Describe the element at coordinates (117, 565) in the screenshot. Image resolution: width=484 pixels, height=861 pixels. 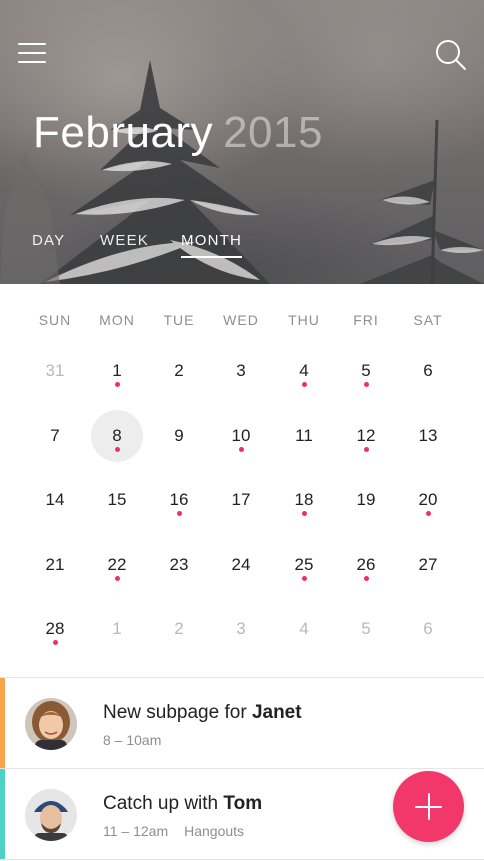
I see `calendar-day: 22` at that location.